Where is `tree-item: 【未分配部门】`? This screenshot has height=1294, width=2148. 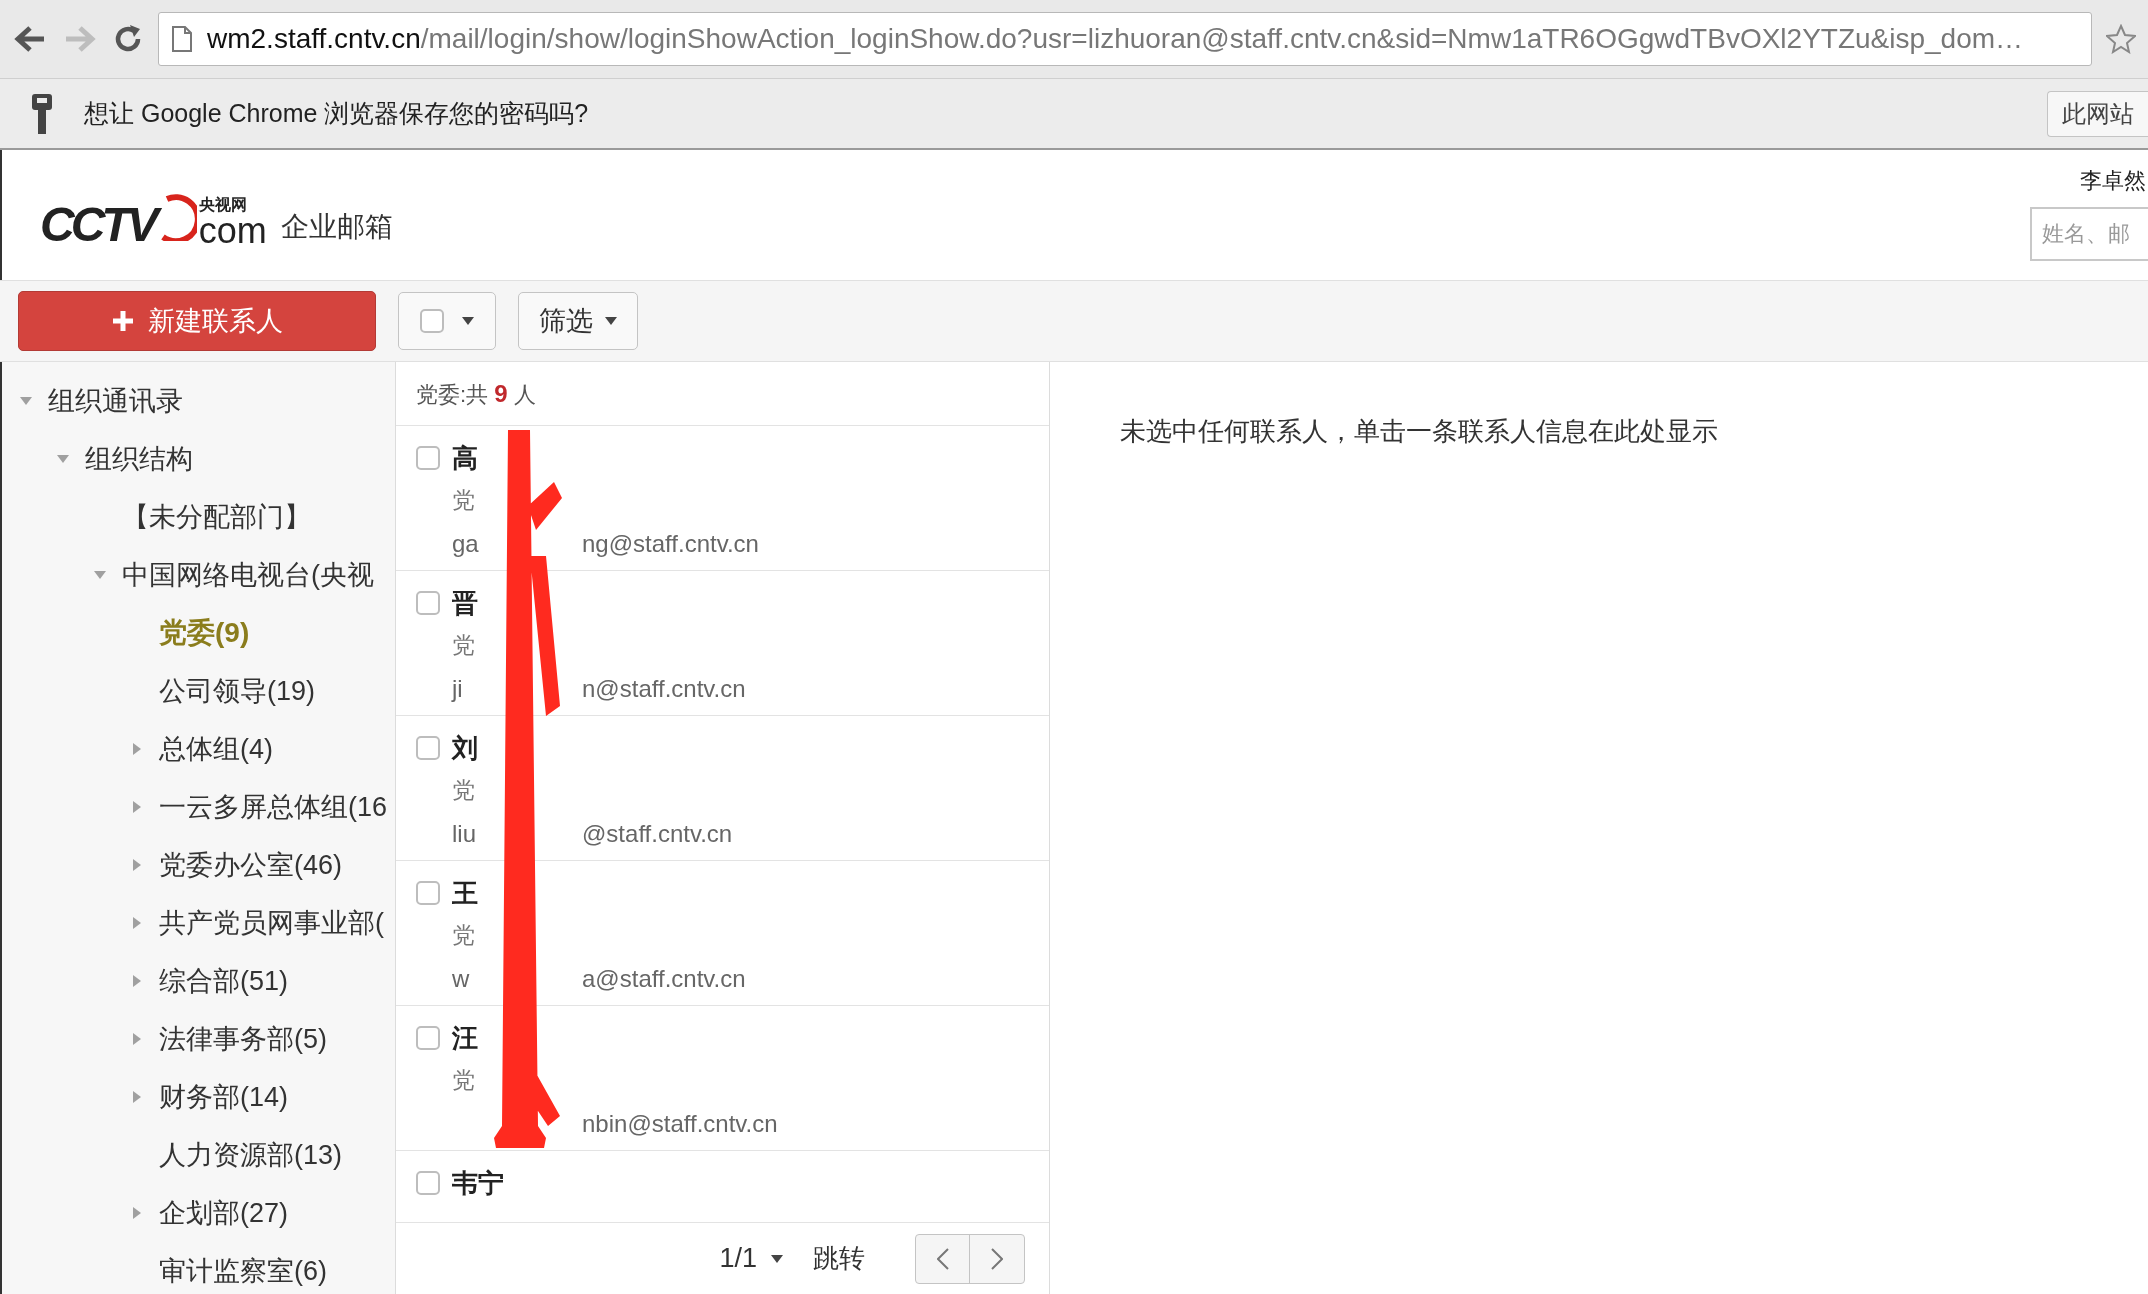 tree-item: 【未分配部门】 is located at coordinates (216, 517).